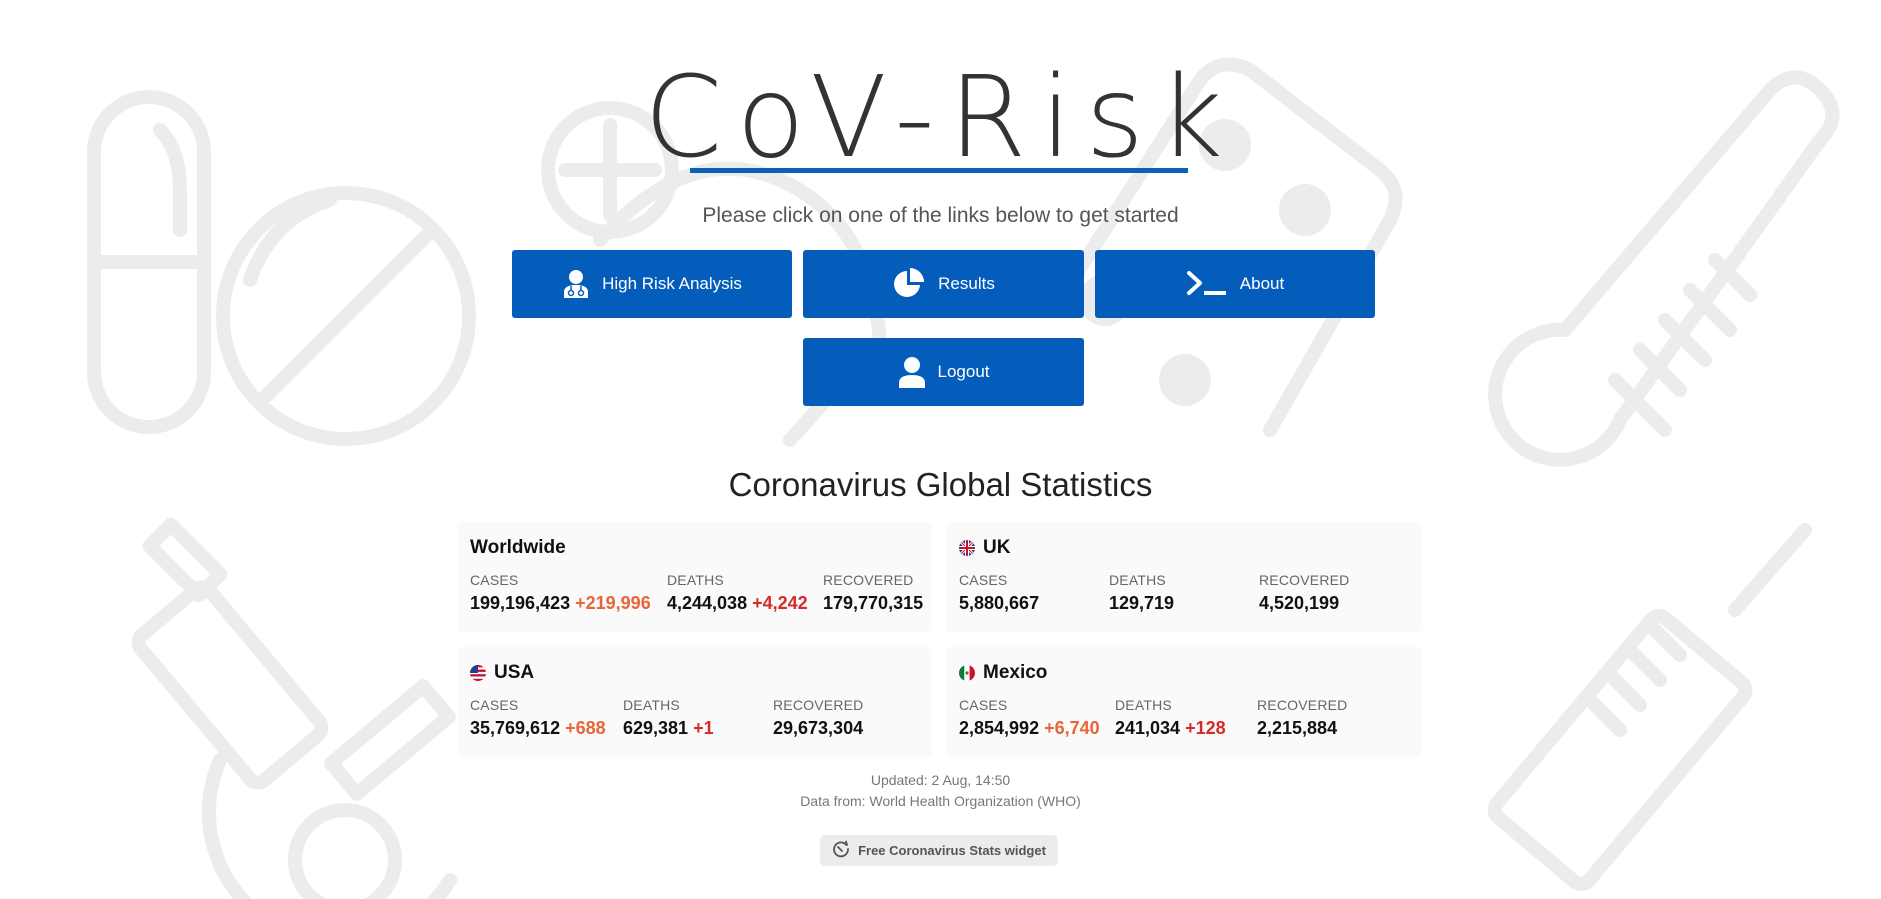 The image size is (1881, 899). Describe the element at coordinates (967, 673) in the screenshot. I see `mexico-flag-icon` at that location.